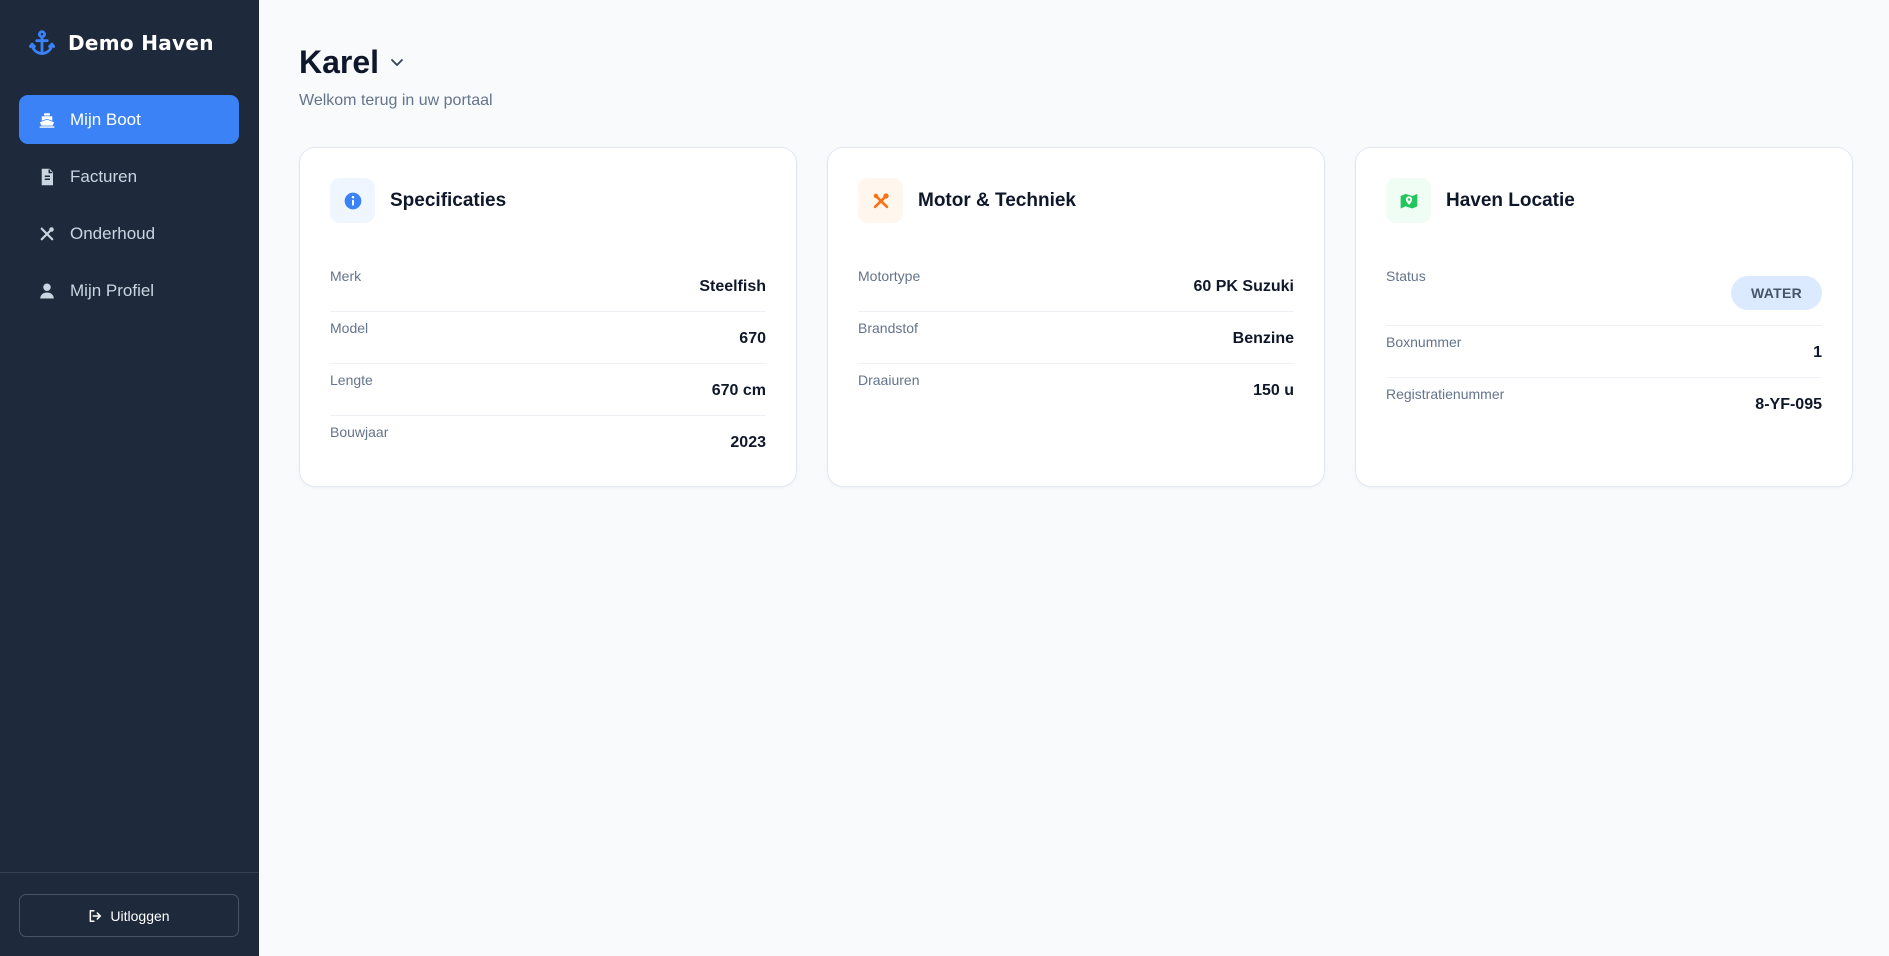  Describe the element at coordinates (359, 432) in the screenshot. I see `row-label: Bouwjaar` at that location.